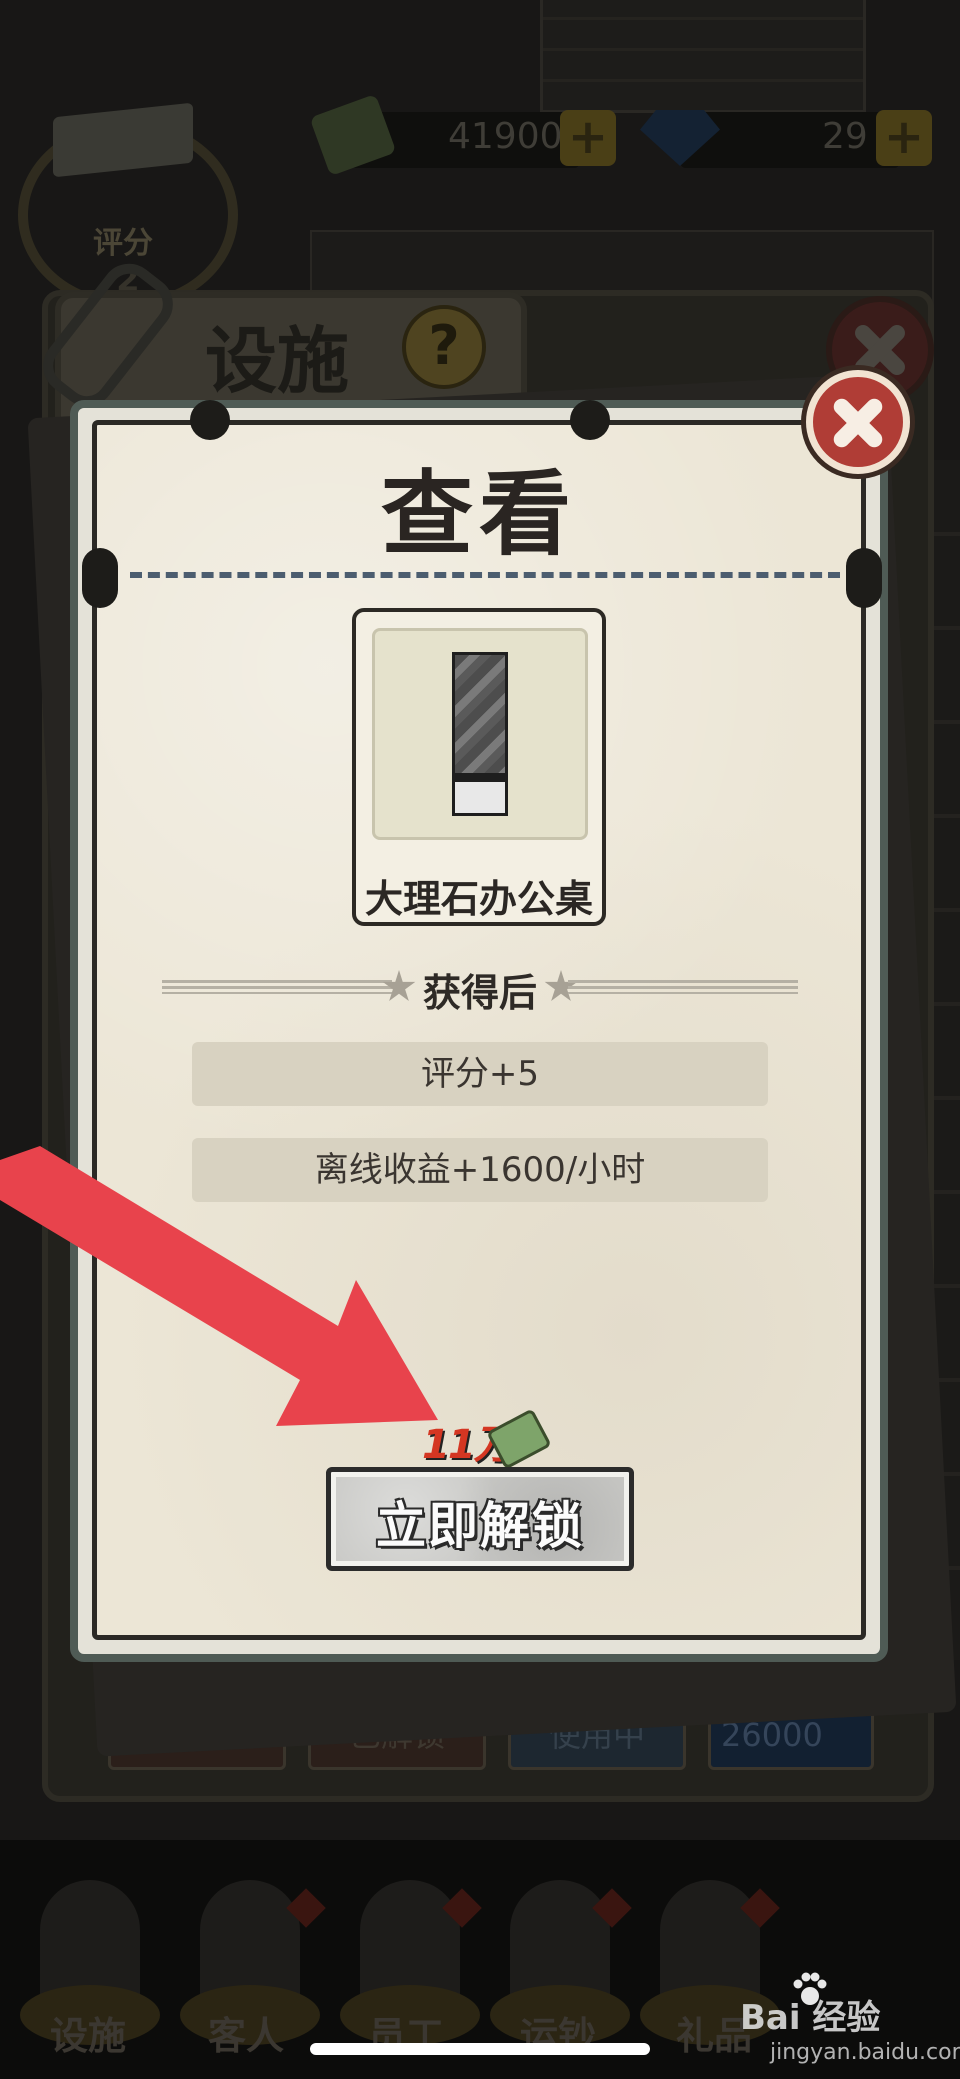 The height and width of the screenshot is (2079, 960). Describe the element at coordinates (810, 2018) in the screenshot. I see `watermark-brand: Bai 经验` at that location.